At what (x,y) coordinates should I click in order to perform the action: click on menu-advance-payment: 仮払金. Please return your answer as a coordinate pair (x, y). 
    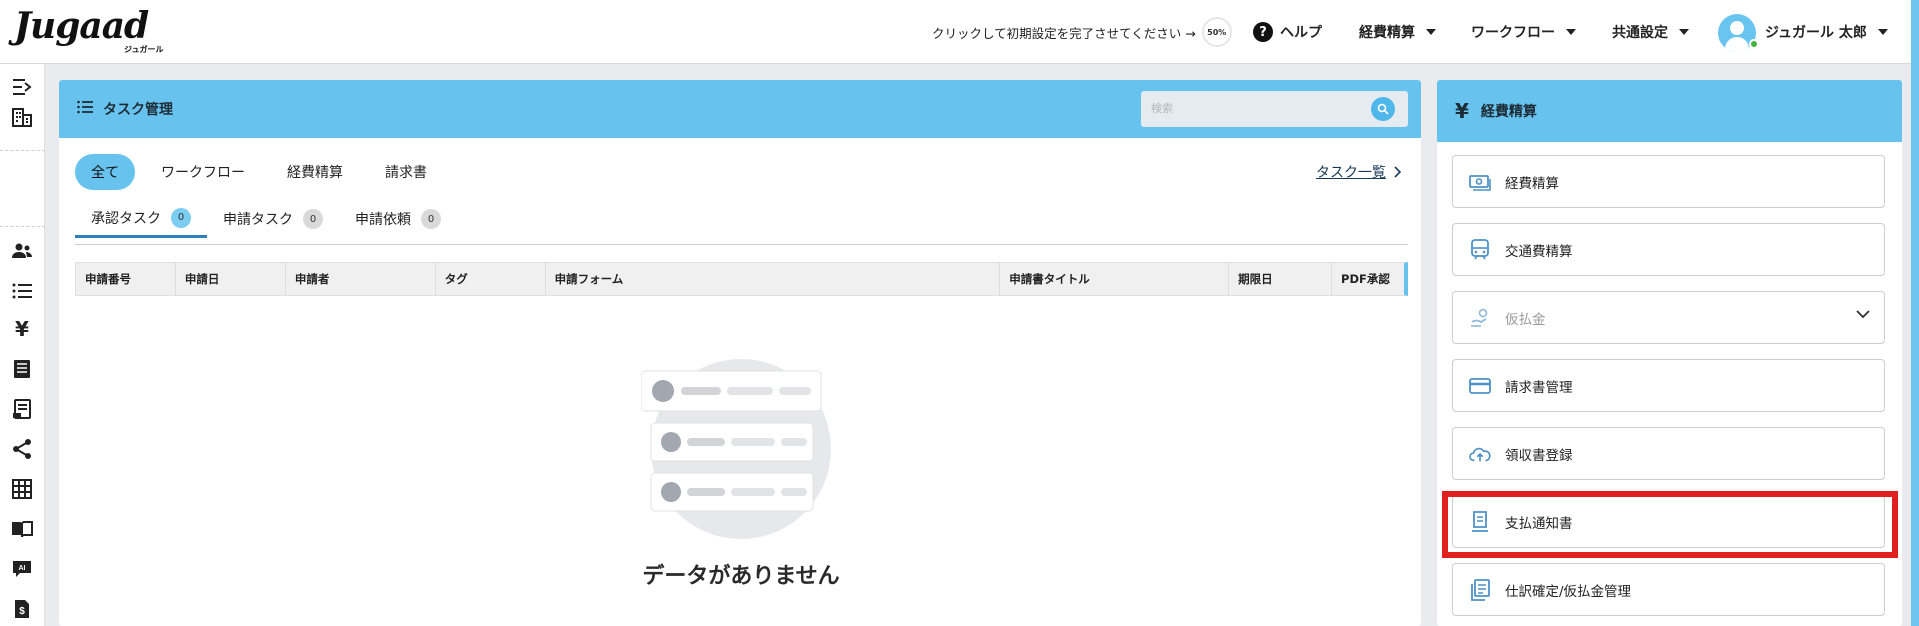
    Looking at the image, I should click on (1668, 317).